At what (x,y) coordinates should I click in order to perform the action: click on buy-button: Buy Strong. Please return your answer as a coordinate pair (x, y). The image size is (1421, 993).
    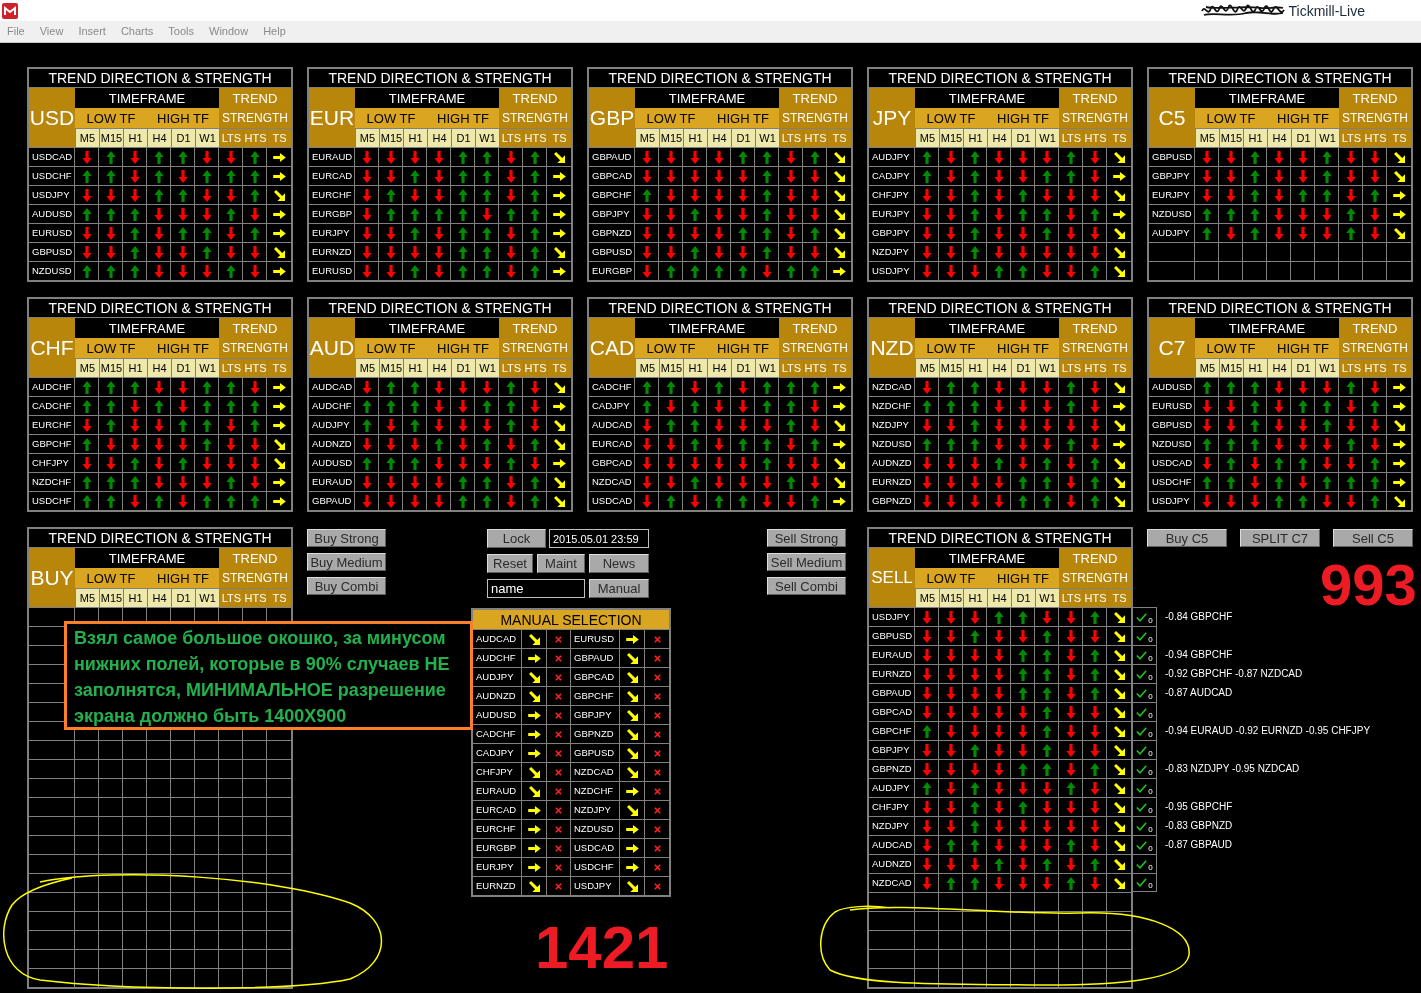
    Looking at the image, I should click on (346, 538).